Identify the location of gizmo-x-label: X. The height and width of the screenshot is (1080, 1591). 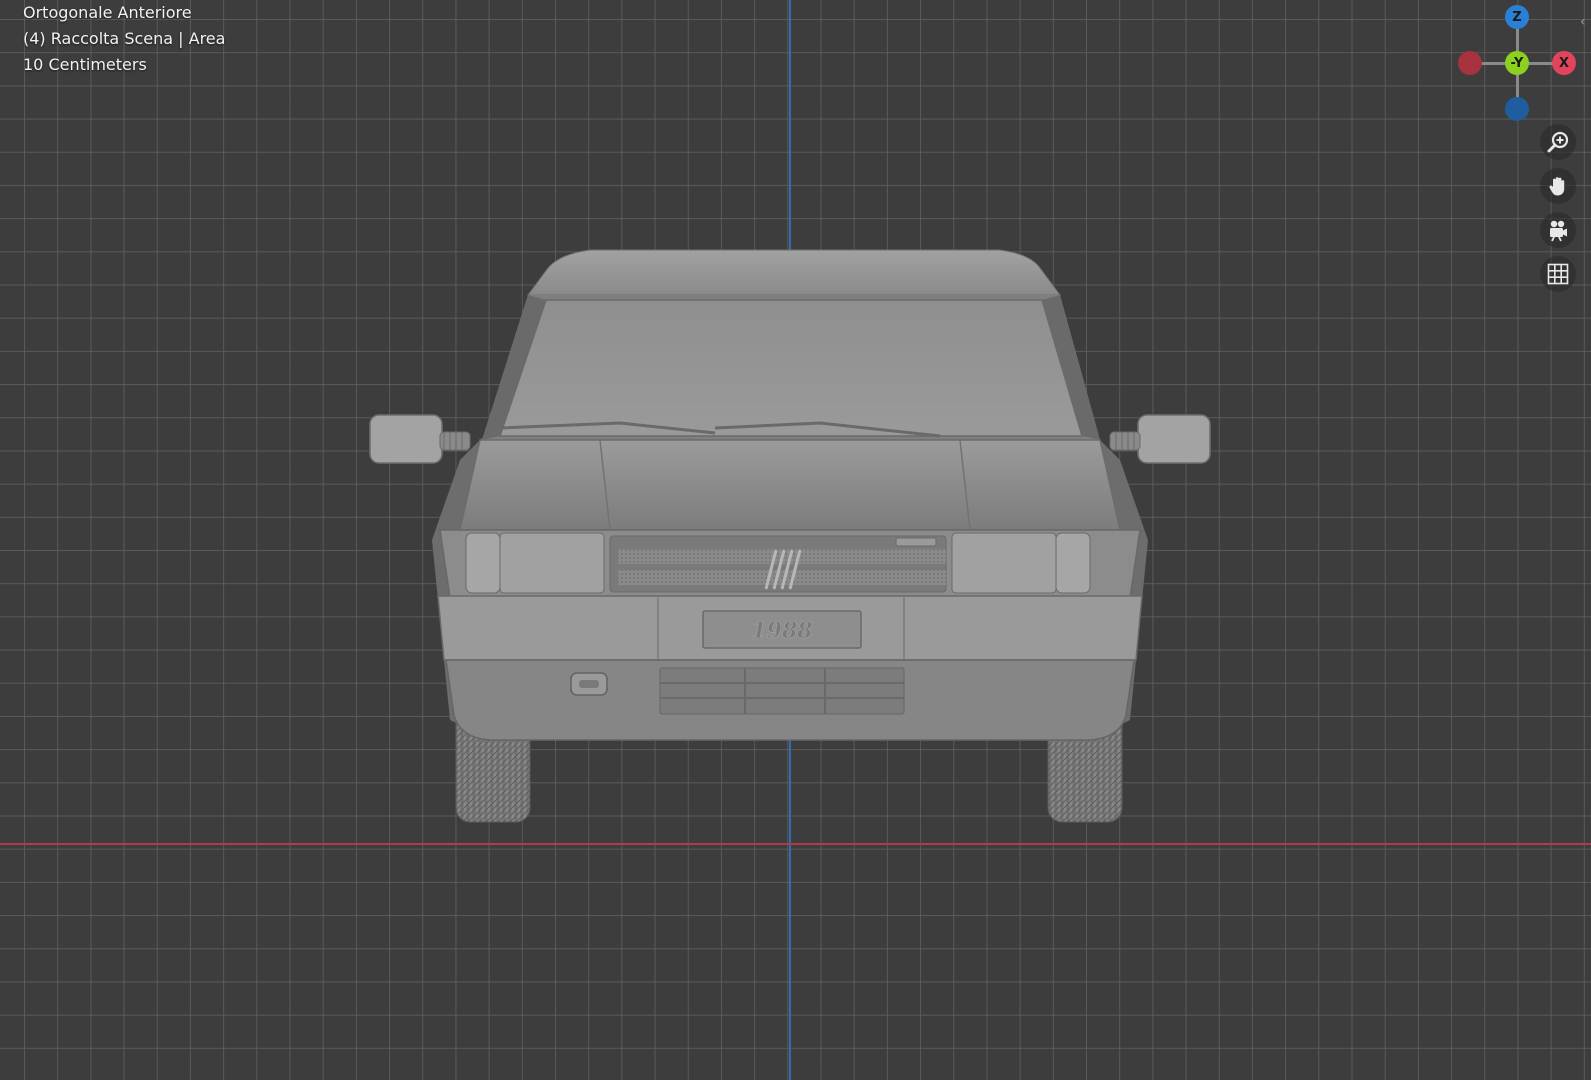
(1564, 63).